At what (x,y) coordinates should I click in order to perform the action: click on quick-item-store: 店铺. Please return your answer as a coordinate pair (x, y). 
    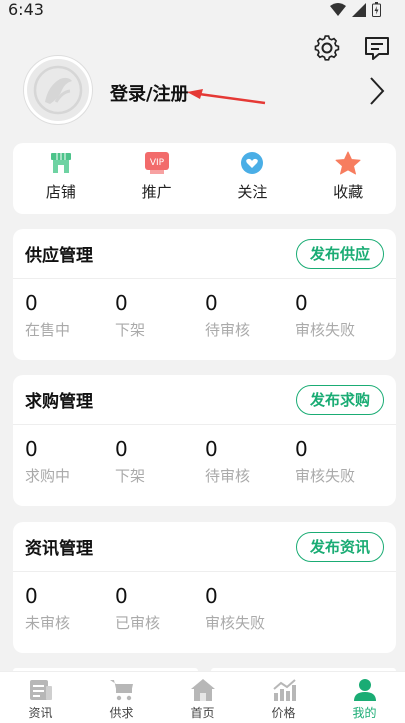
    Looking at the image, I should click on (61, 178).